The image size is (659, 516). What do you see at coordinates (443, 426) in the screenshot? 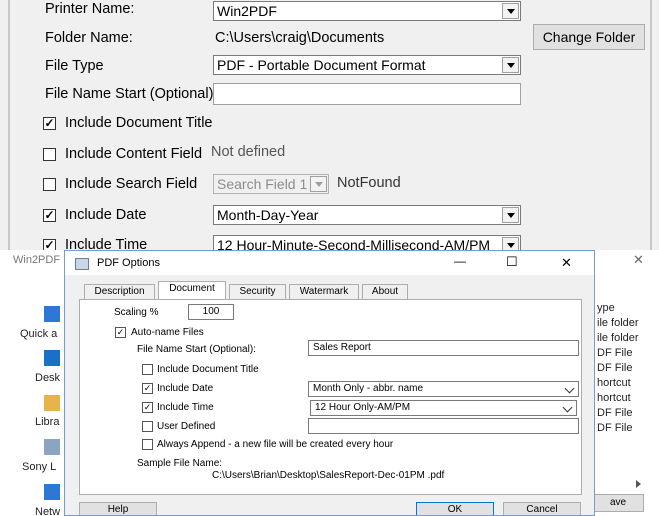
I see `user-defined-input` at bounding box center [443, 426].